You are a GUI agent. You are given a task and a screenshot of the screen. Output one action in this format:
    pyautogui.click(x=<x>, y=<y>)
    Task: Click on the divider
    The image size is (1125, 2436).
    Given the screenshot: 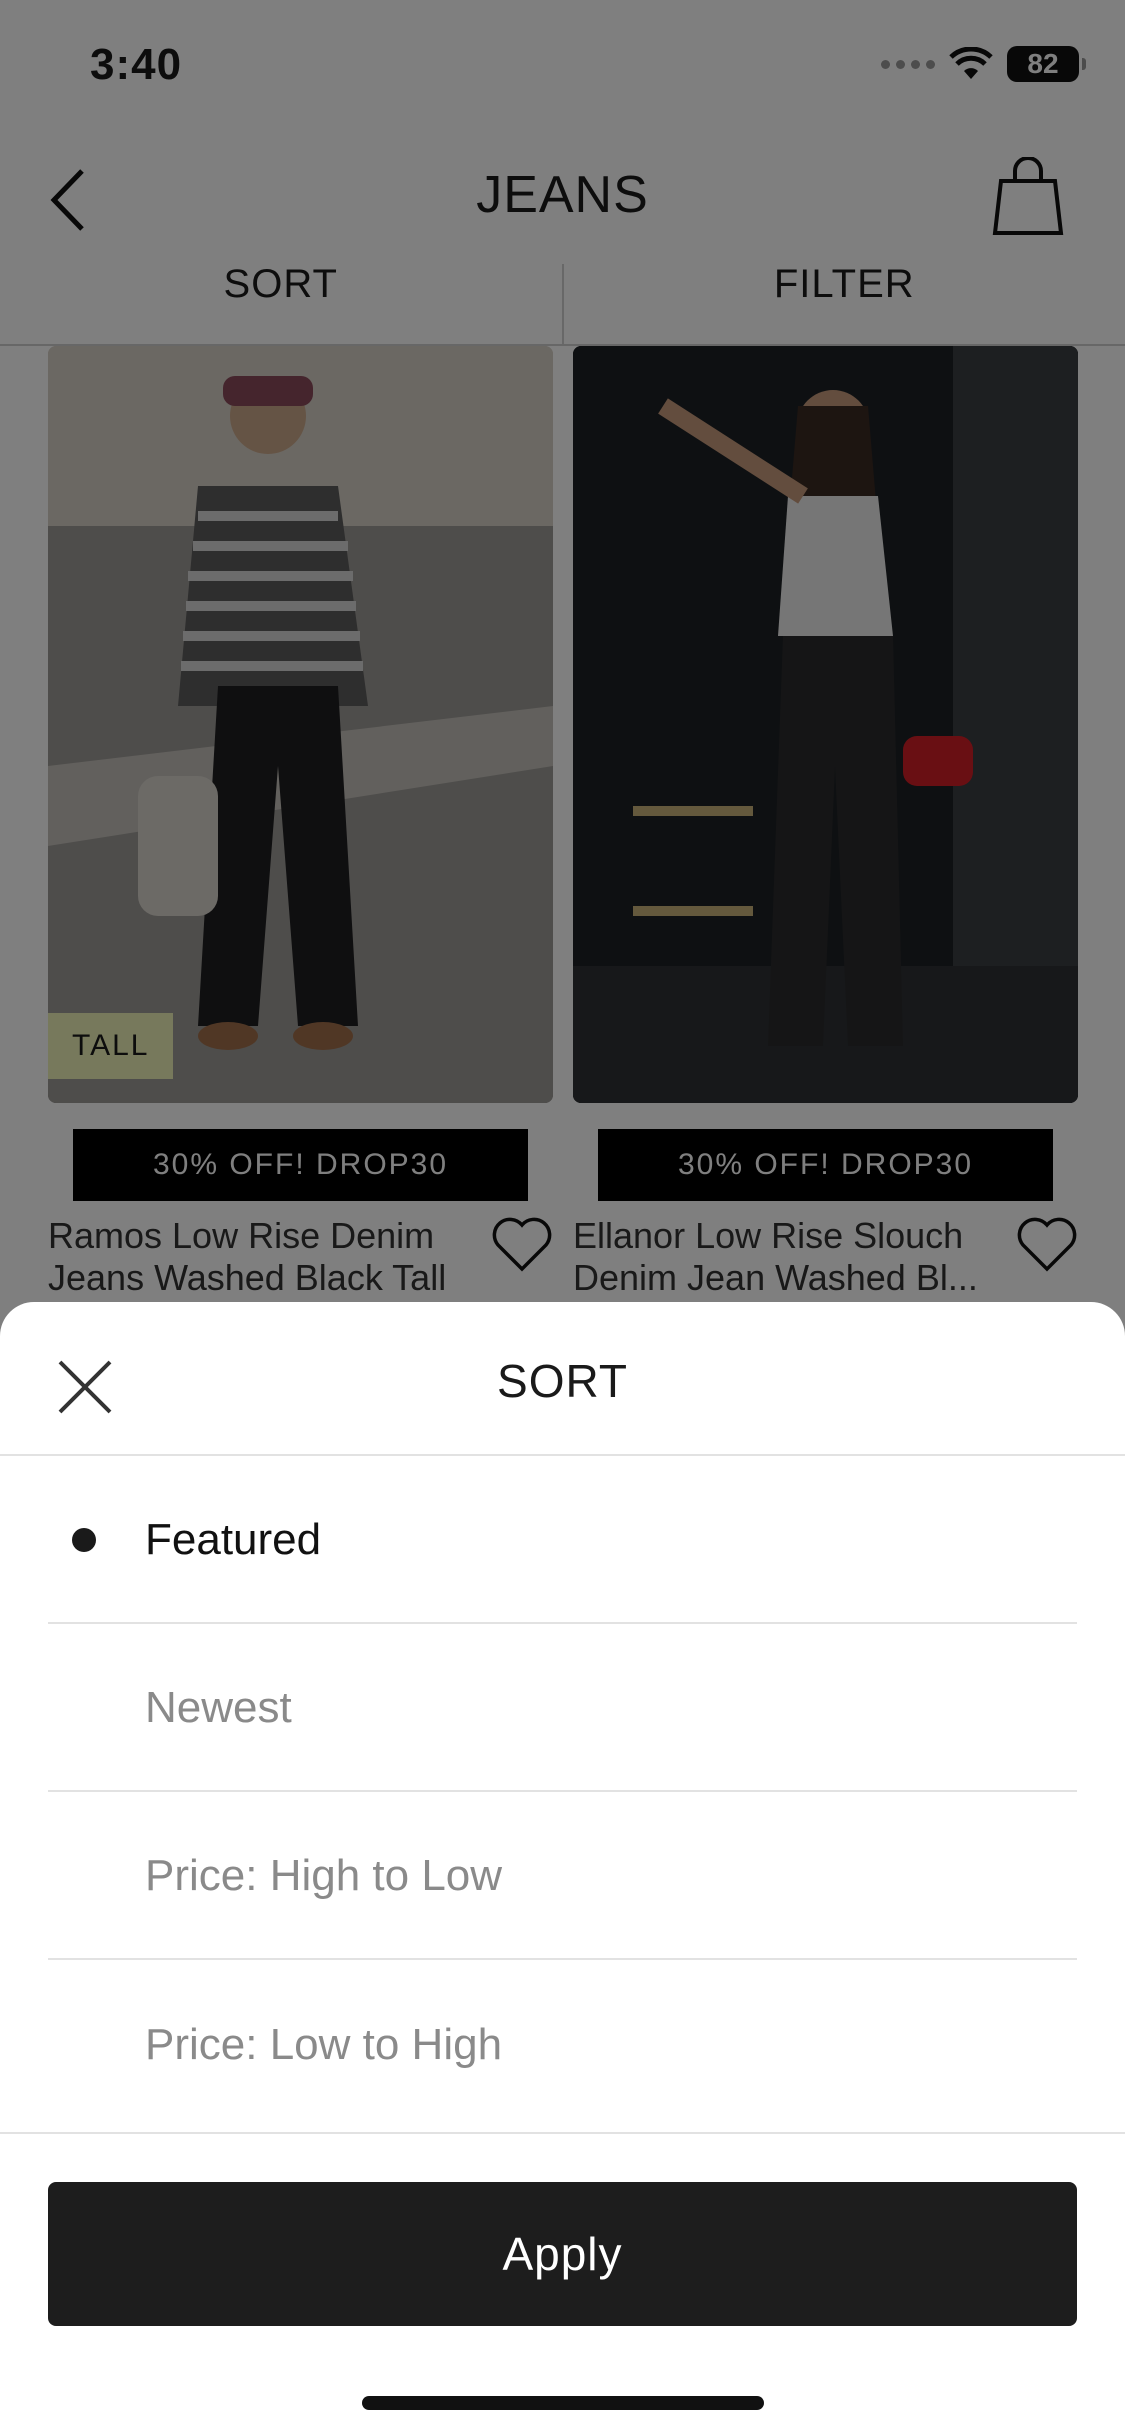 What is the action you would take?
    pyautogui.click(x=562, y=2133)
    